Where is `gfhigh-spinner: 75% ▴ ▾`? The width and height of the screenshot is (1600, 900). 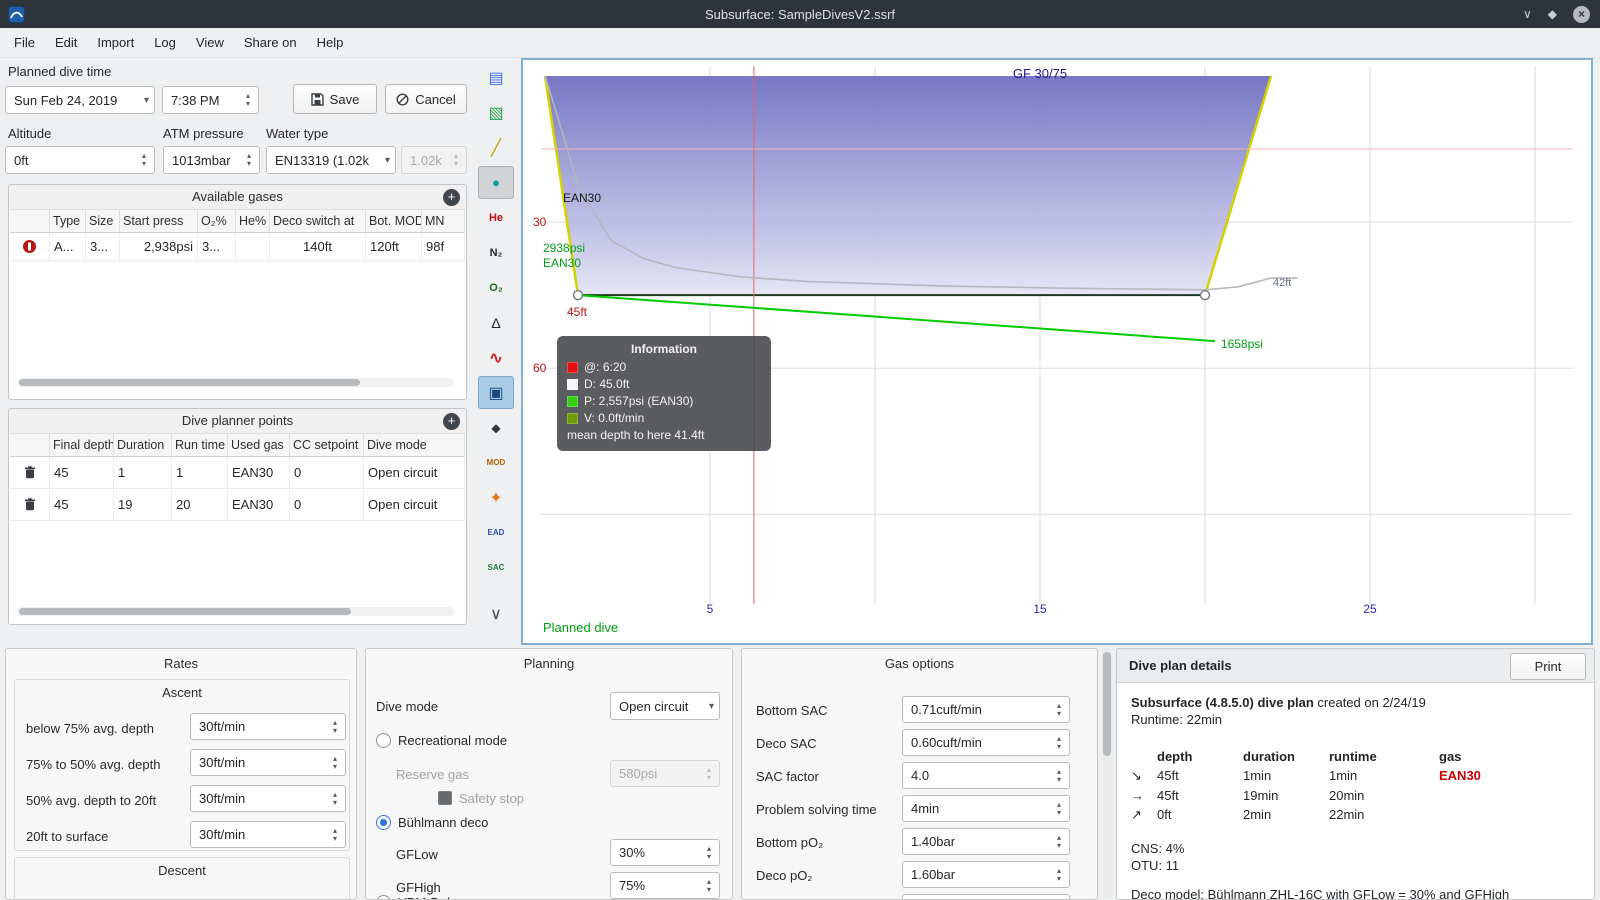 gfhigh-spinner: 75% ▴ ▾ is located at coordinates (665, 885).